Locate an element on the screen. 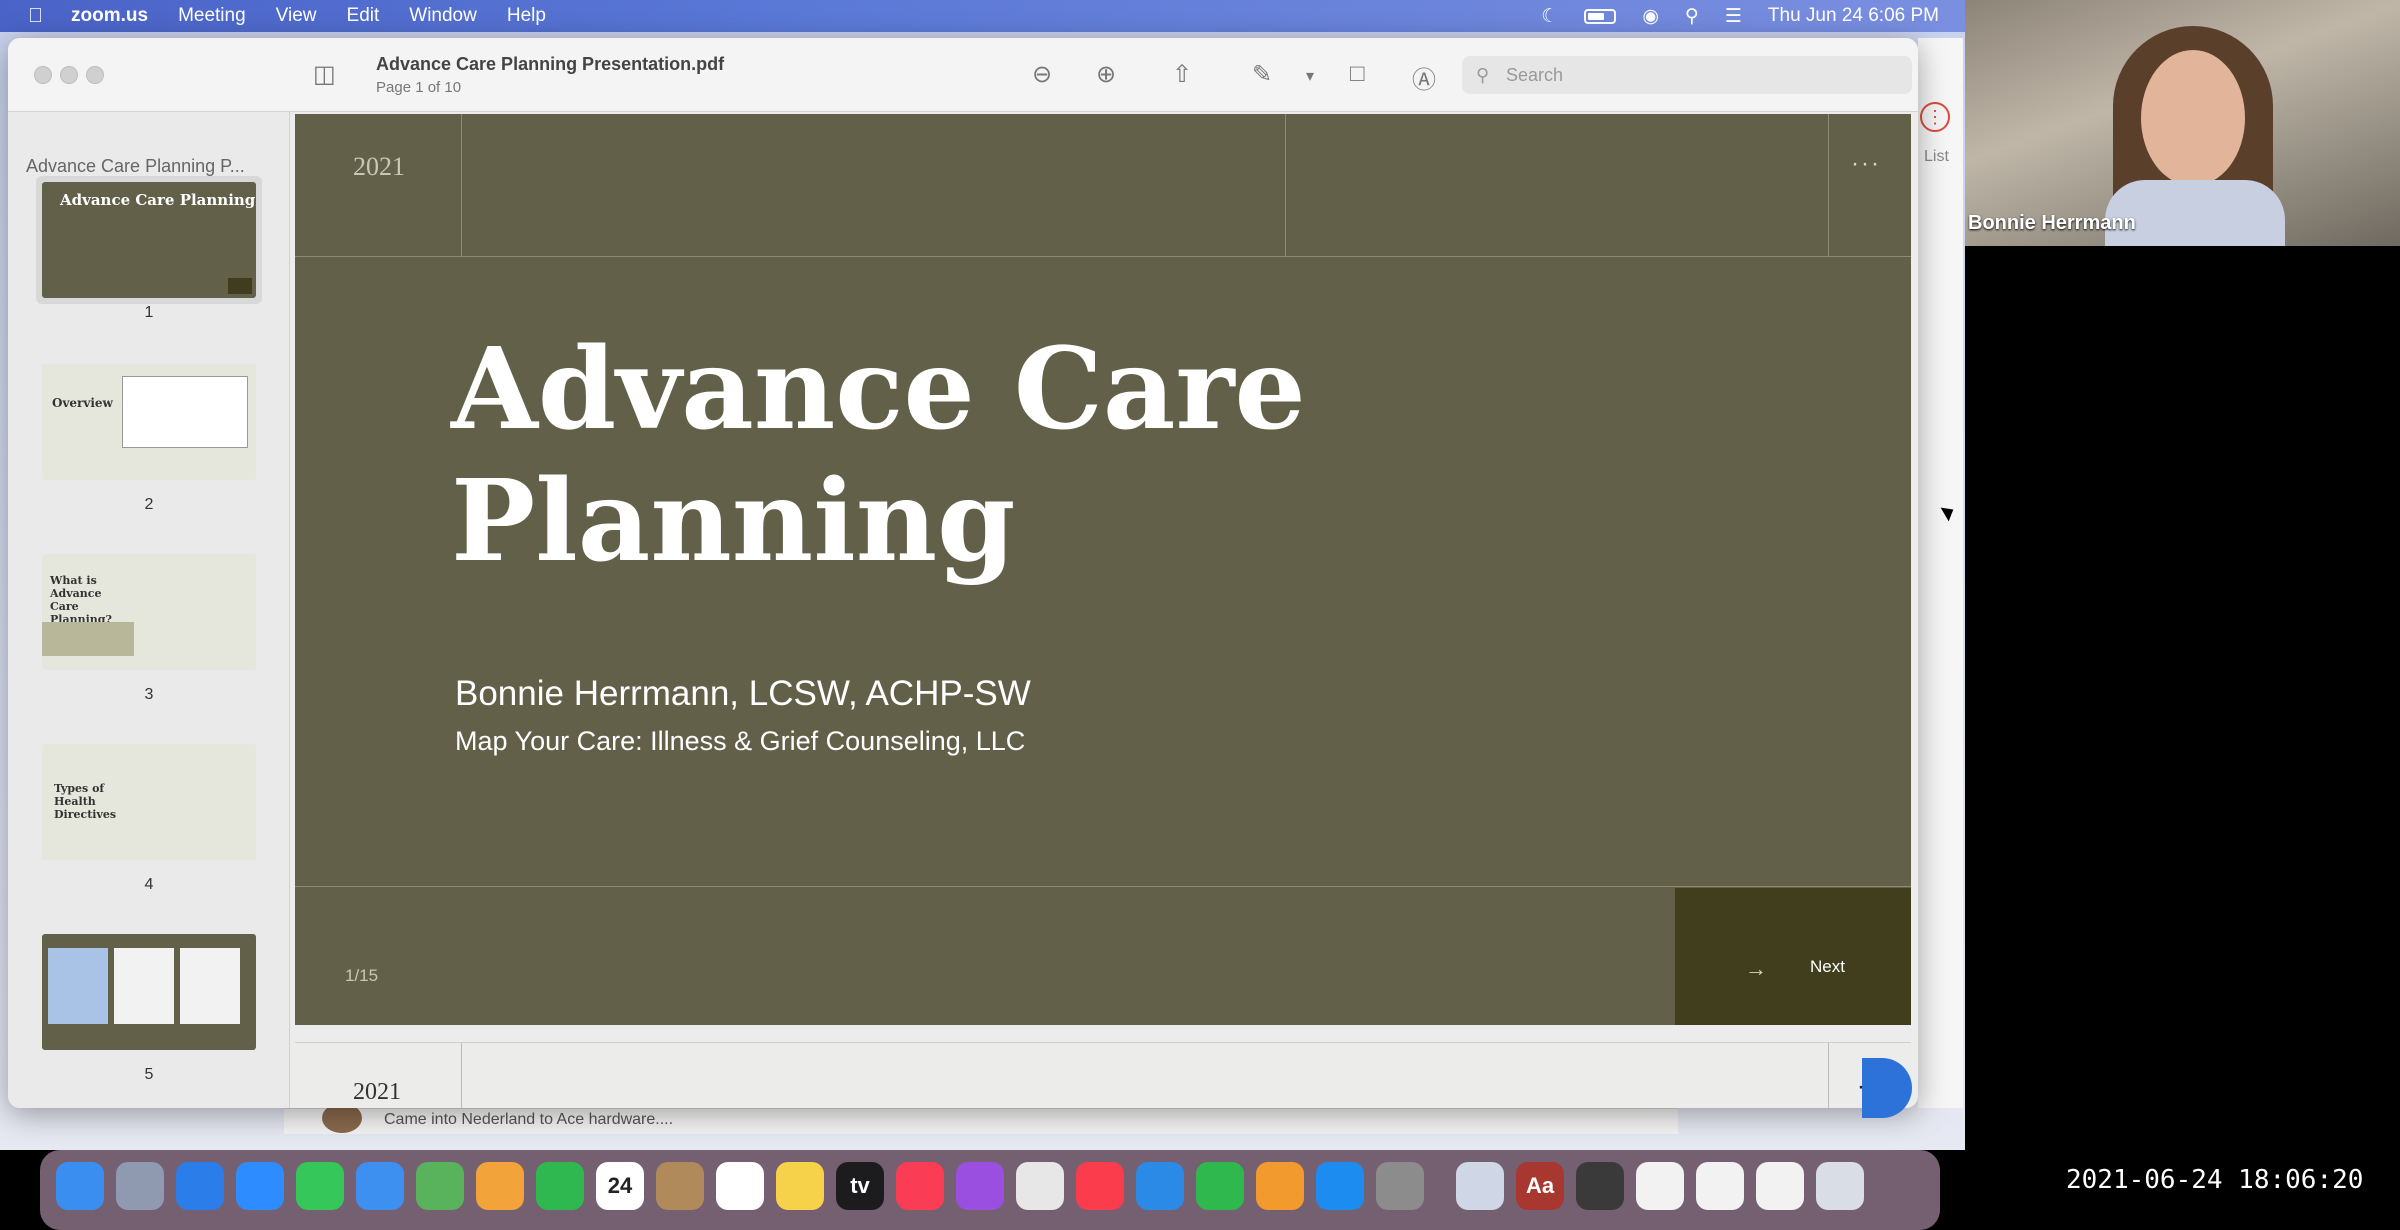  dock-document-2-icon is located at coordinates (1720, 1186).